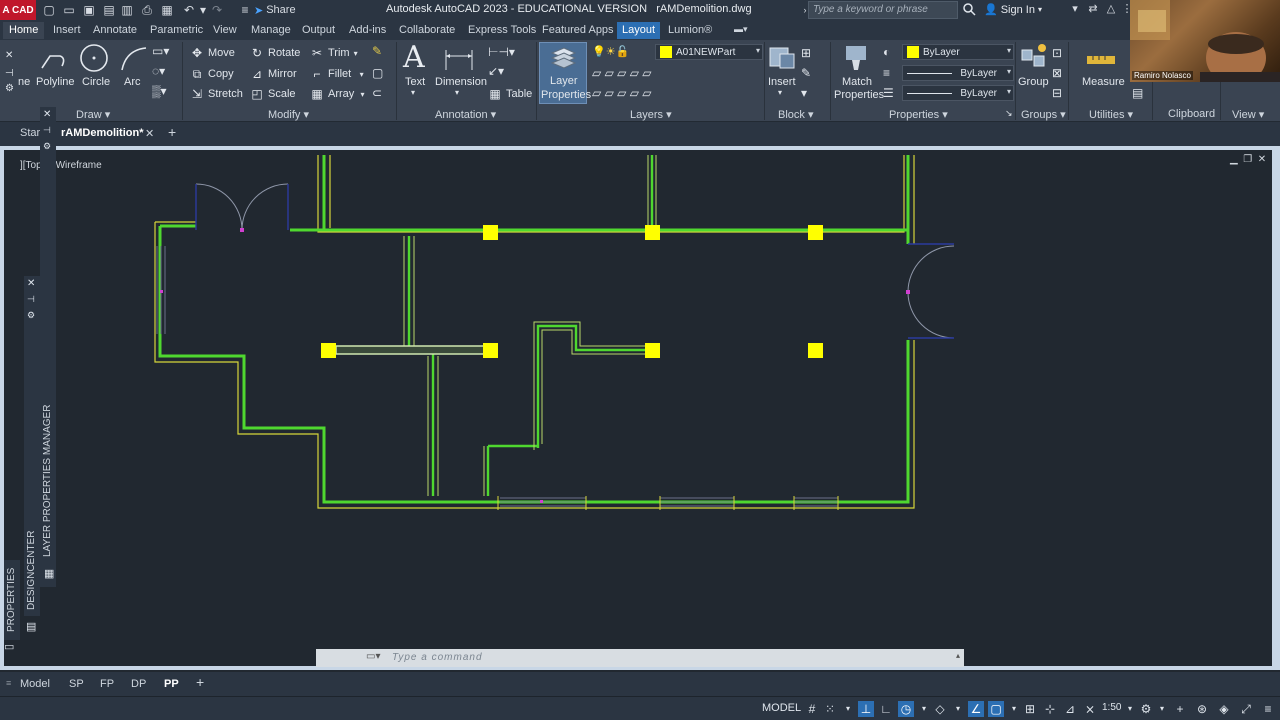  What do you see at coordinates (149, 133) in the screenshot?
I see `close-tab-icon: ✕` at bounding box center [149, 133].